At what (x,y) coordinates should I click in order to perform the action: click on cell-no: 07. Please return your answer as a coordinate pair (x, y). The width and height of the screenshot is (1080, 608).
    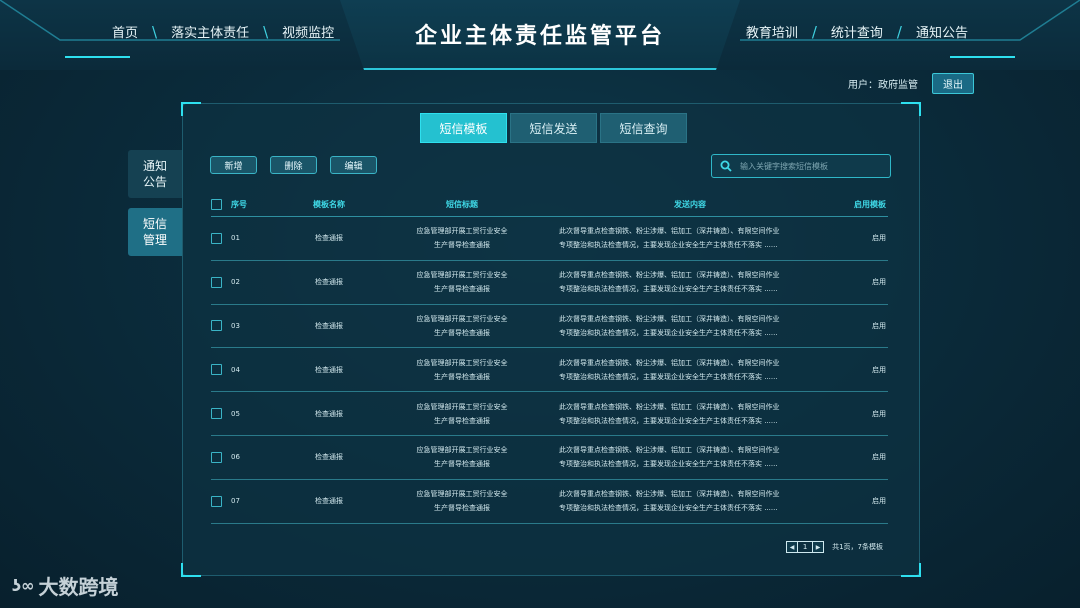
    Looking at the image, I should click on (235, 501).